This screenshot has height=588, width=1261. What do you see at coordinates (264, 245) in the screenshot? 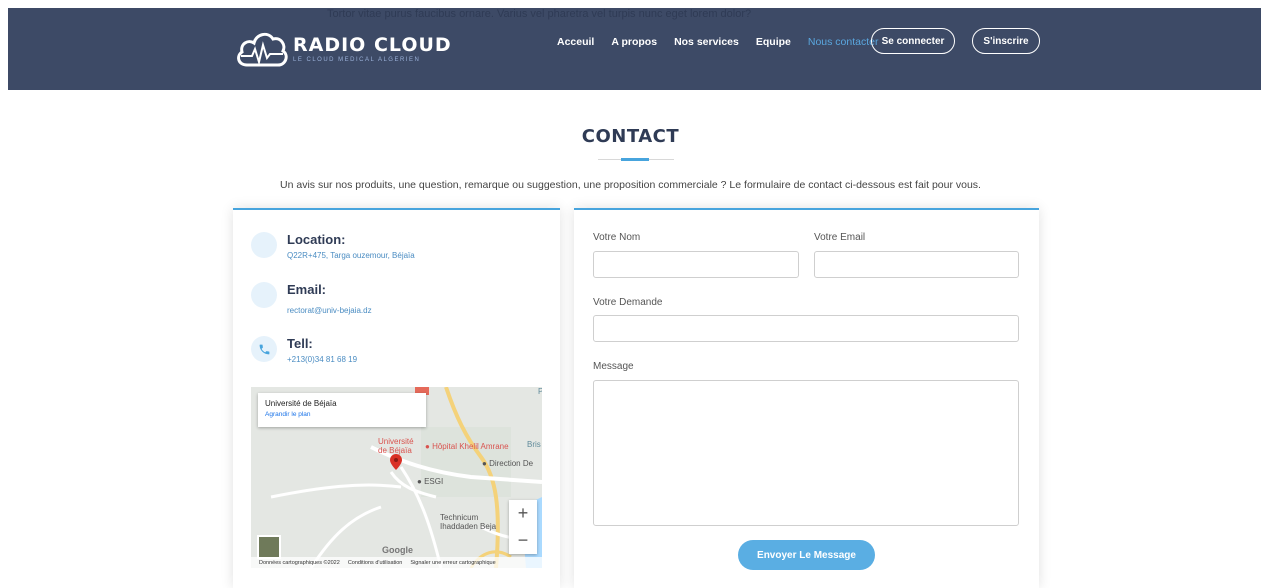
I see `location-icon` at bounding box center [264, 245].